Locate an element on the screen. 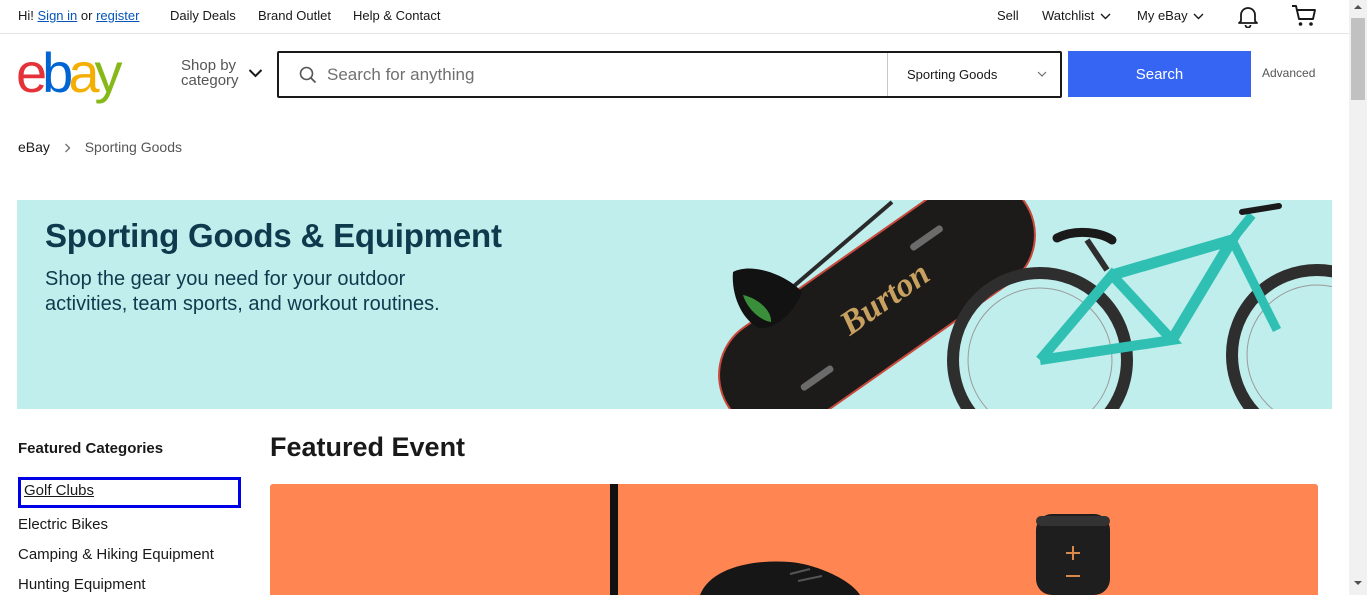 This screenshot has width=1367, height=595. category-select: Sporting Goods is located at coordinates (974, 74).